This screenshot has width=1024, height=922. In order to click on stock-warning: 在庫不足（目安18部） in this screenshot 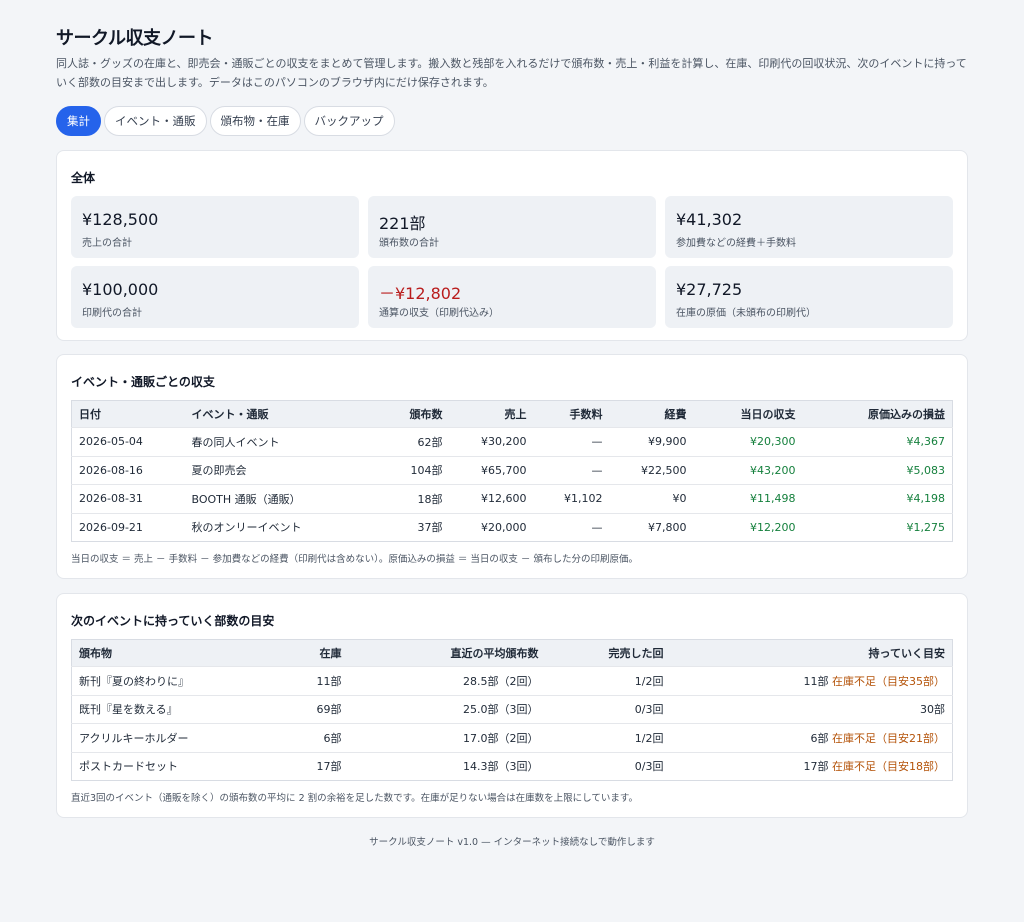, I will do `click(888, 767)`.